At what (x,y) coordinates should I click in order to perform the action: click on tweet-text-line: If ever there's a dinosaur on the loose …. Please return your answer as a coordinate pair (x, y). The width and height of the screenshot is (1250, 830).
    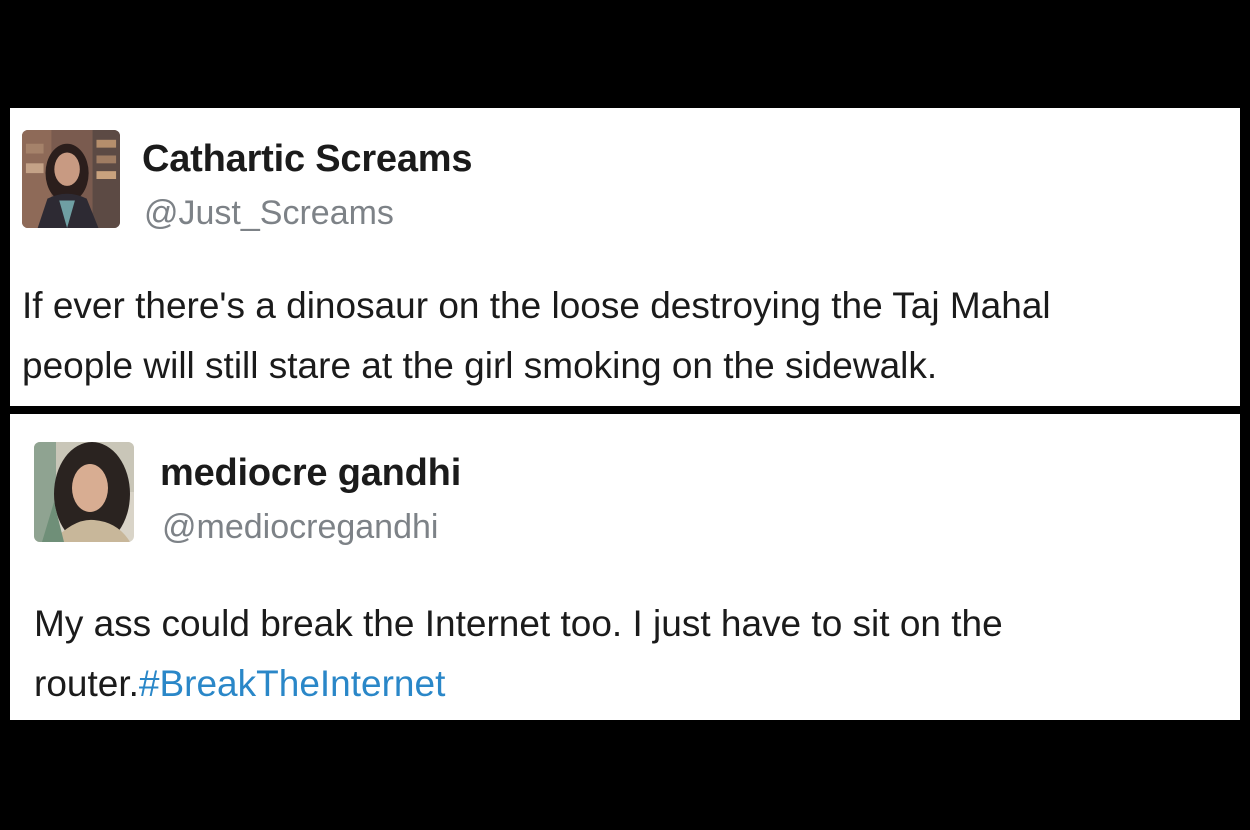
    Looking at the image, I should click on (536, 305).